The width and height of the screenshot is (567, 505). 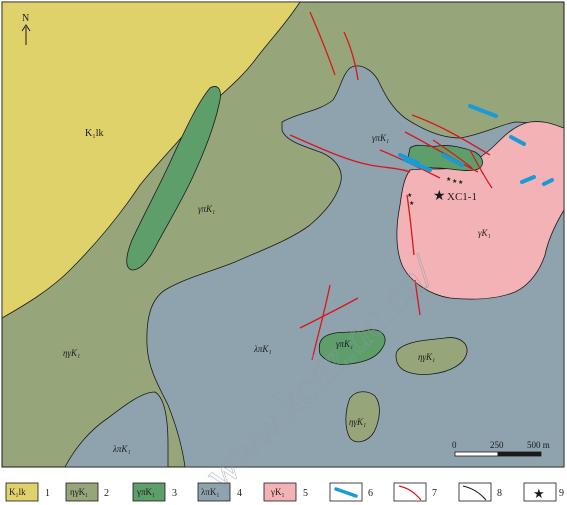 What do you see at coordinates (239, 493) in the screenshot?
I see `legend-number-4: 4` at bounding box center [239, 493].